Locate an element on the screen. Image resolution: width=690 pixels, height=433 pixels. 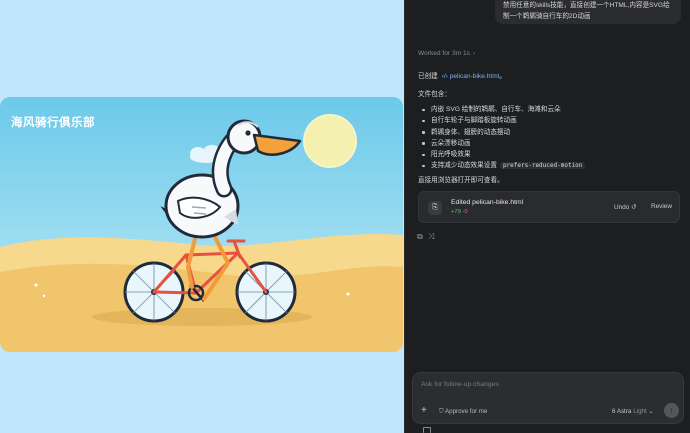
edit-title: Edited pelican-bike.html is located at coordinates (487, 202).